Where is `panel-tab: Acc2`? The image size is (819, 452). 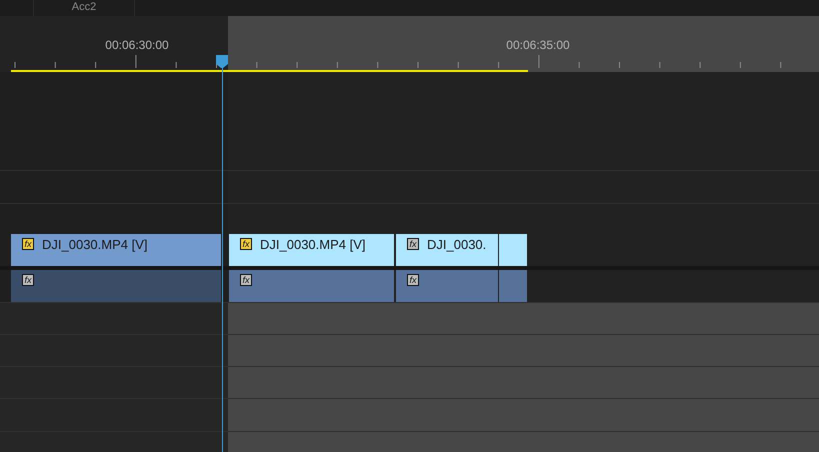 panel-tab: Acc2 is located at coordinates (84, 8).